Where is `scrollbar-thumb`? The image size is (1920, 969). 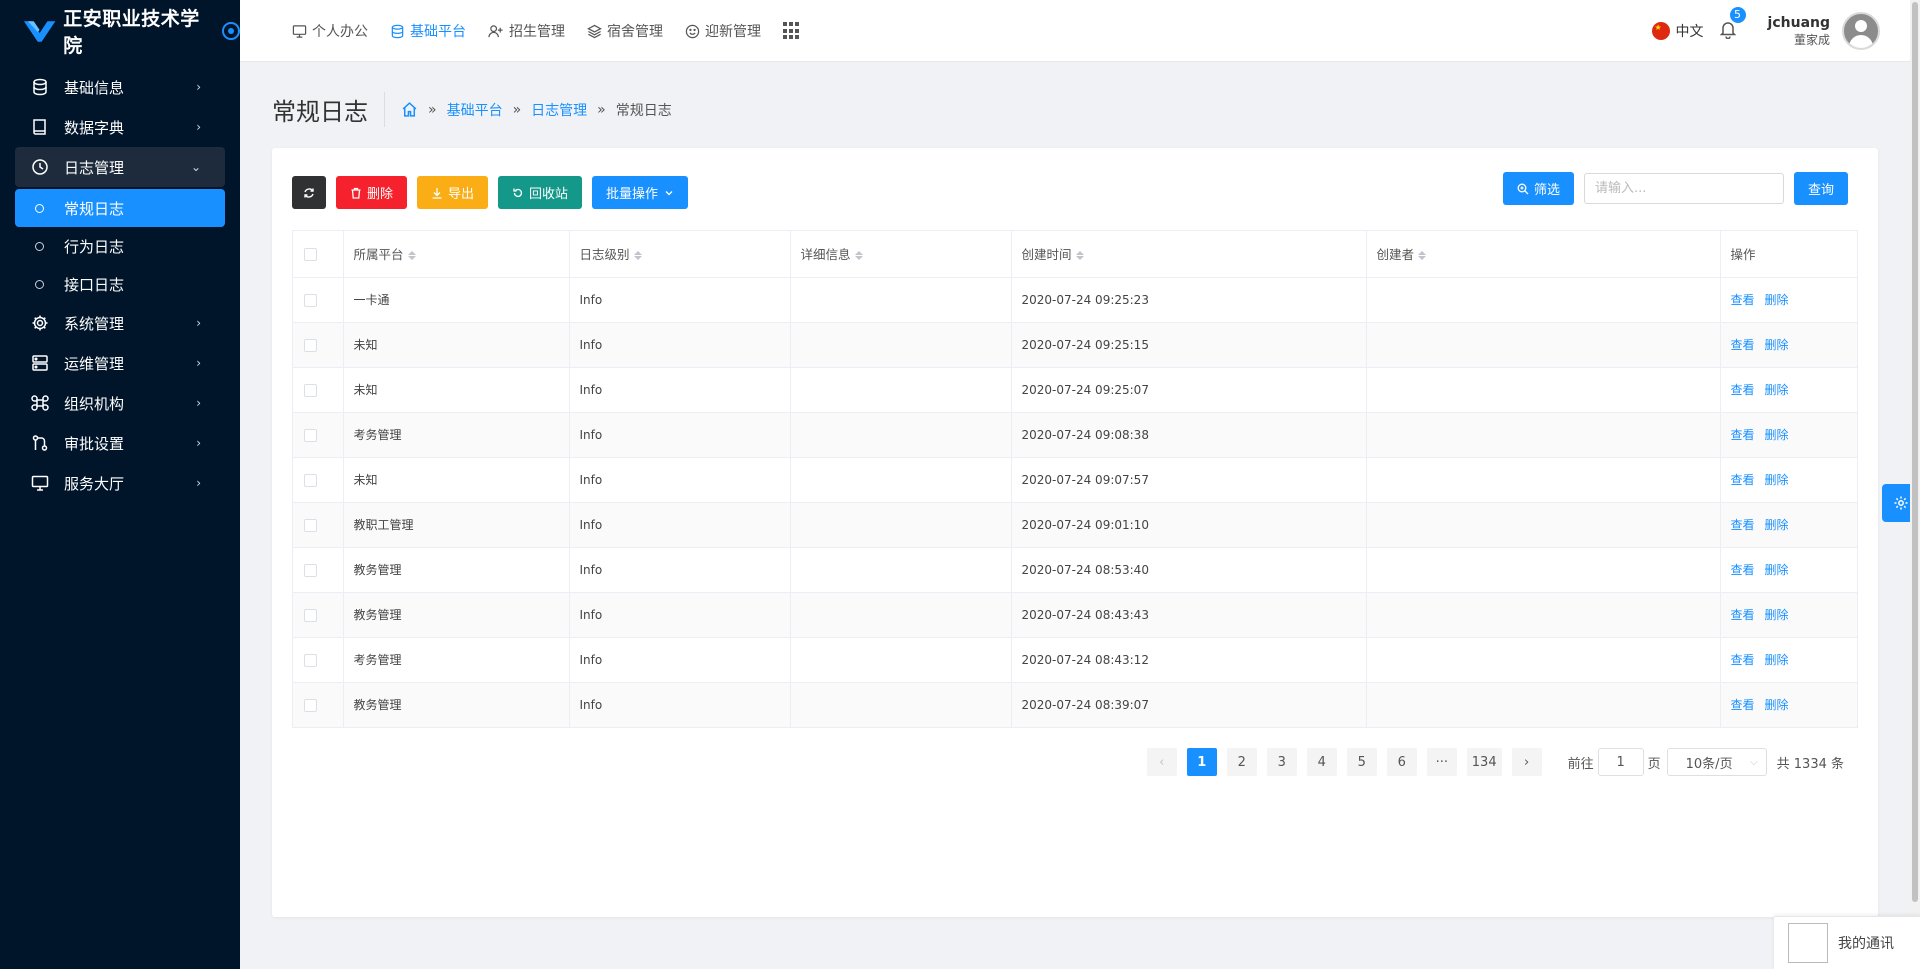
scrollbar-thumb is located at coordinates (1915, 452).